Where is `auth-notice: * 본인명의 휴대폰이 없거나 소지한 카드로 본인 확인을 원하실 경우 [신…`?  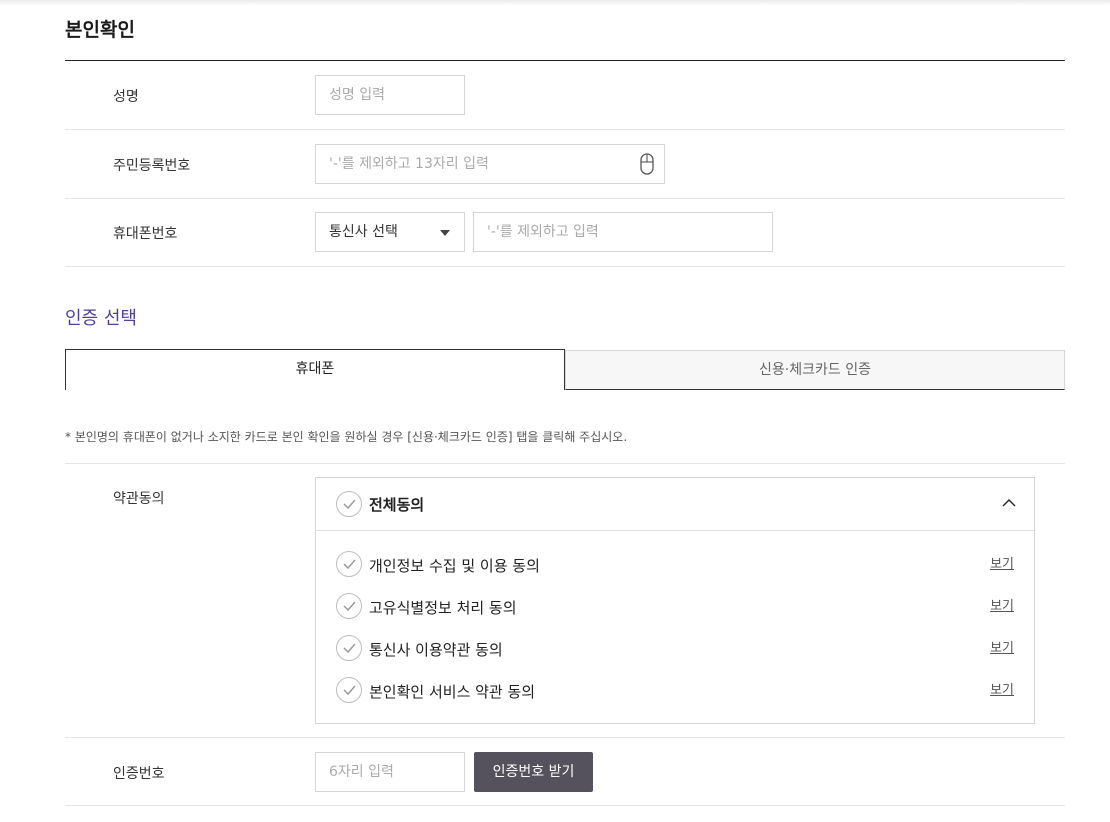 auth-notice: * 본인명의 휴대폰이 없거나 소지한 카드로 본인 확인을 원하실 경우 [신… is located at coordinates (346, 437).